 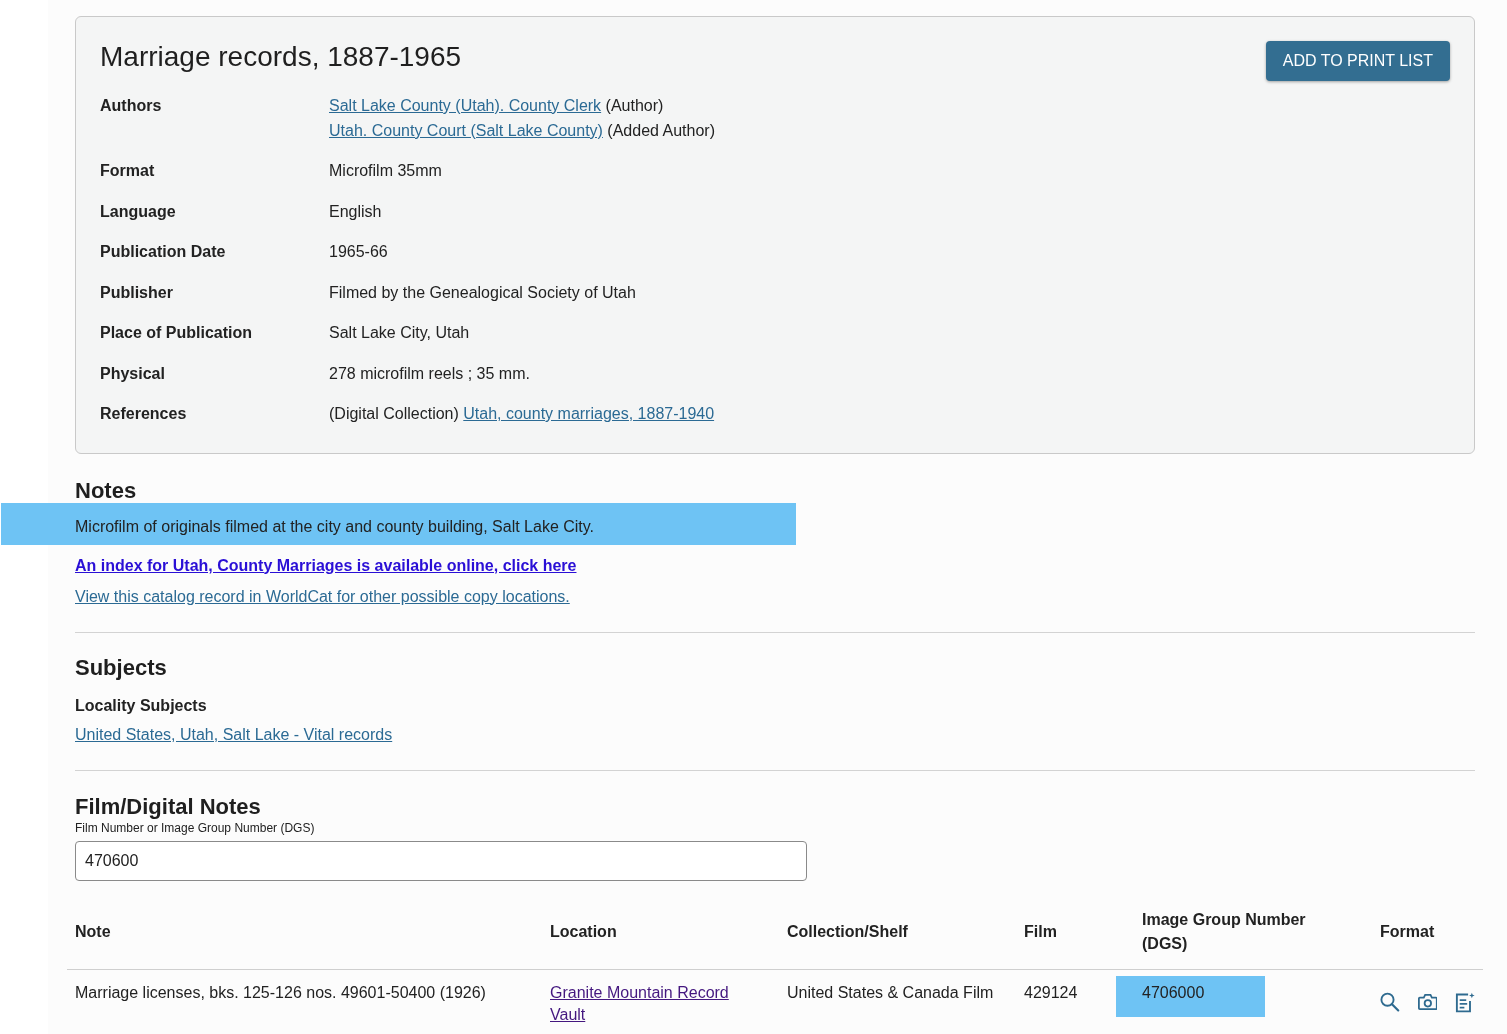 What do you see at coordinates (359, 252) in the screenshot?
I see `field-value: 1965-66` at bounding box center [359, 252].